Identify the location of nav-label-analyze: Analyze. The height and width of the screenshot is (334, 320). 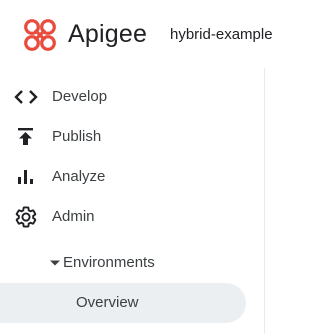
(79, 176).